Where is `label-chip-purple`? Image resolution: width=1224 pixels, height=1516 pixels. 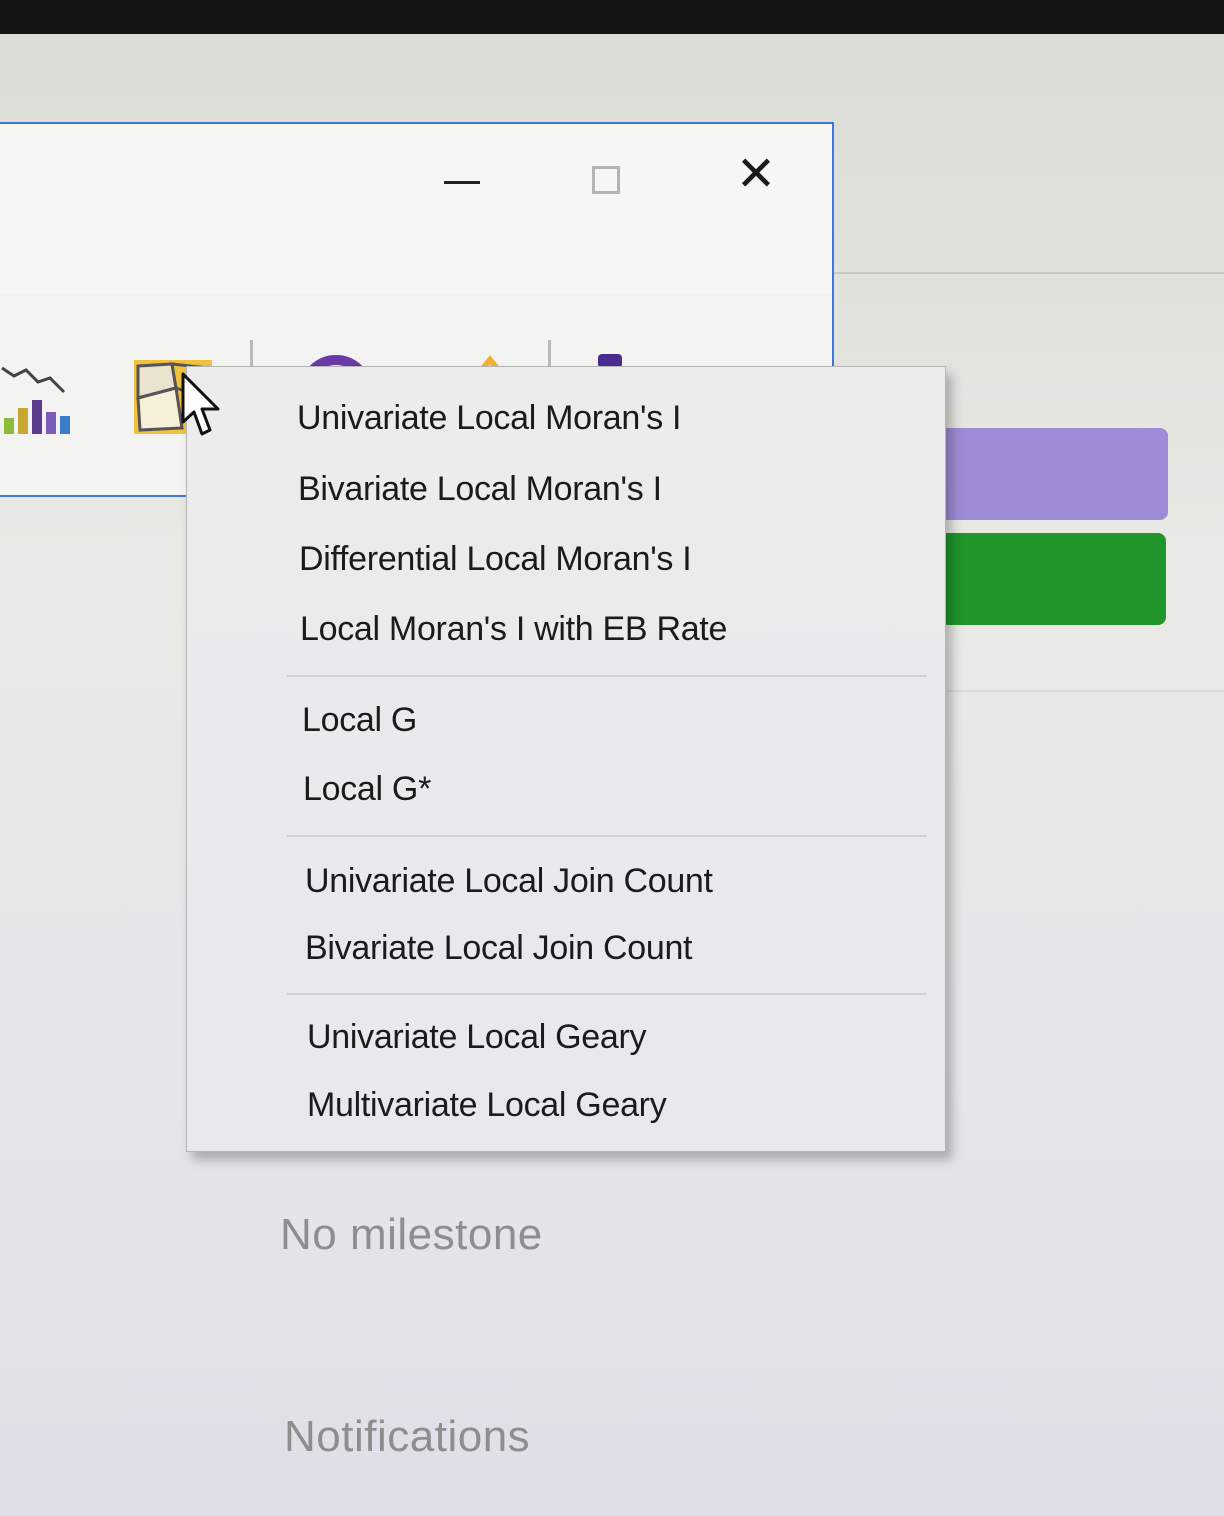
label-chip-purple is located at coordinates (1054, 474).